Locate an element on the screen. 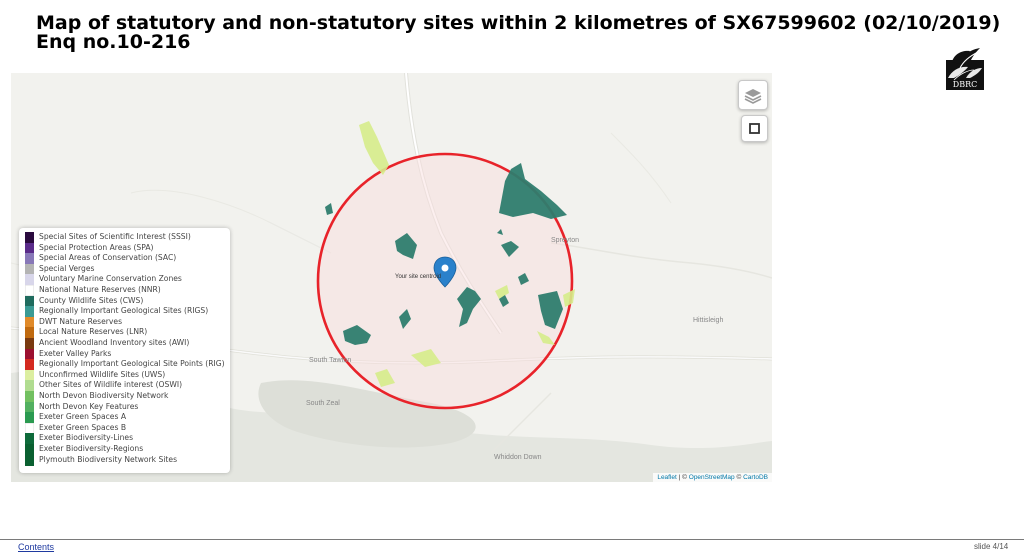 The height and width of the screenshot is (554, 1024). place-whiddon-down: Whiddon Down is located at coordinates (518, 457).